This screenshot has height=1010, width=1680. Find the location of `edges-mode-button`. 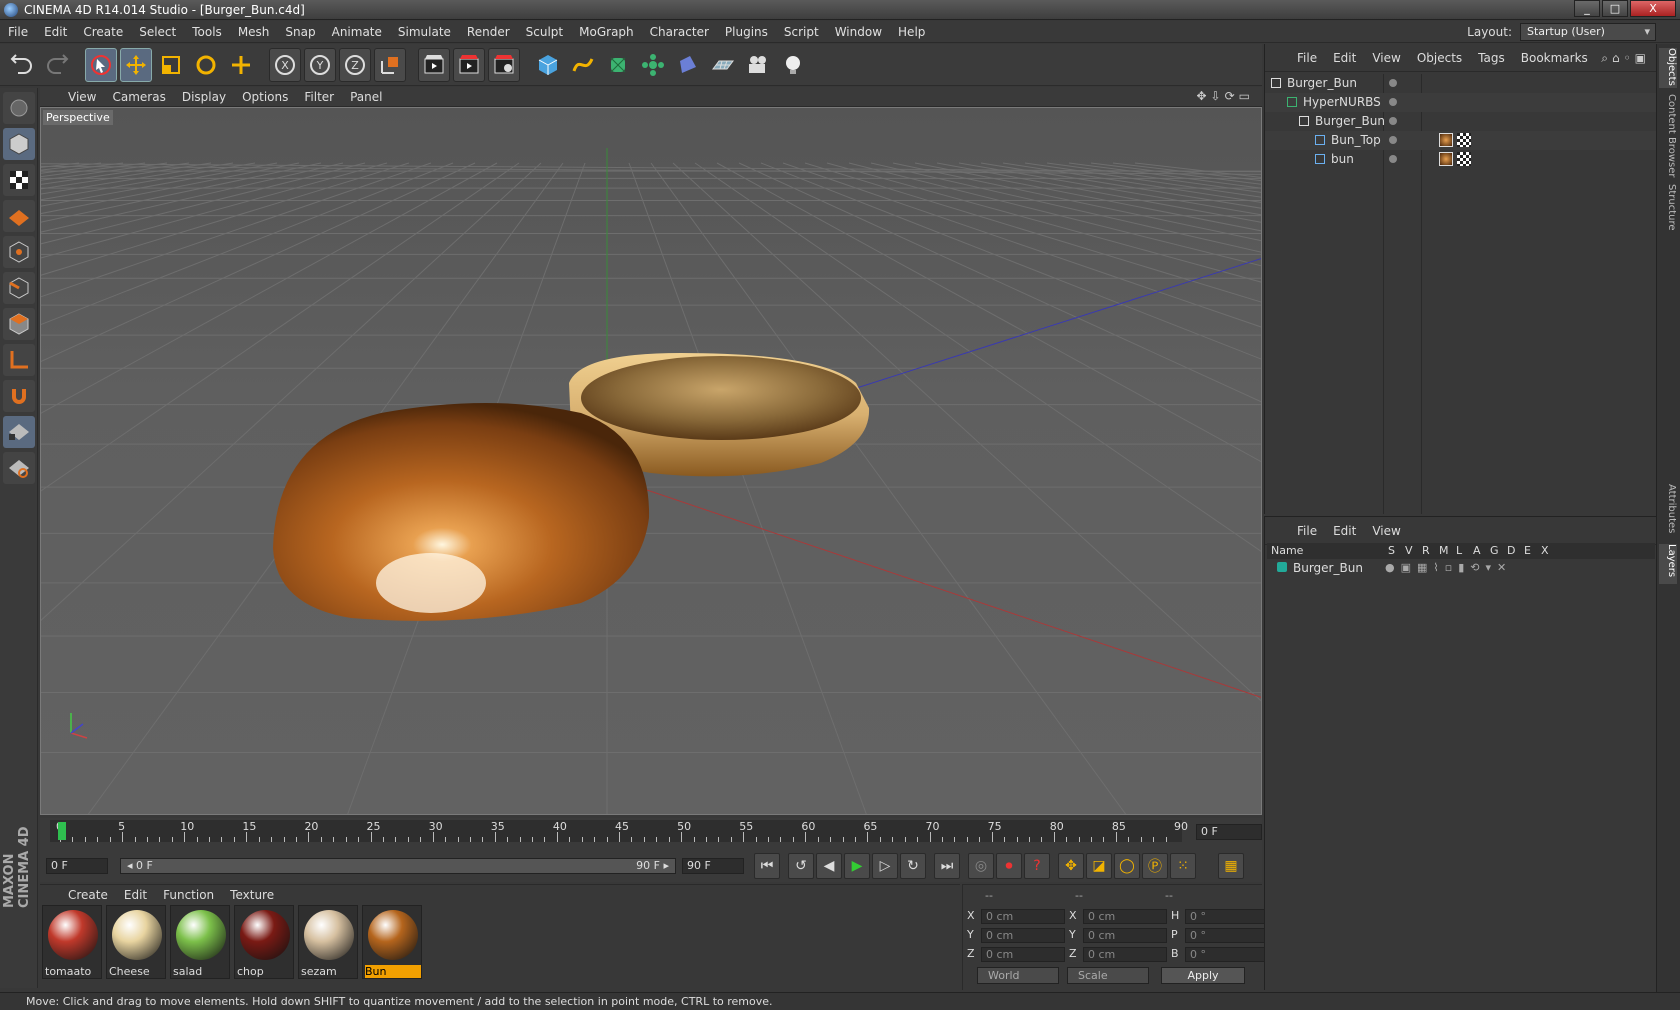

edges-mode-button is located at coordinates (19, 288).